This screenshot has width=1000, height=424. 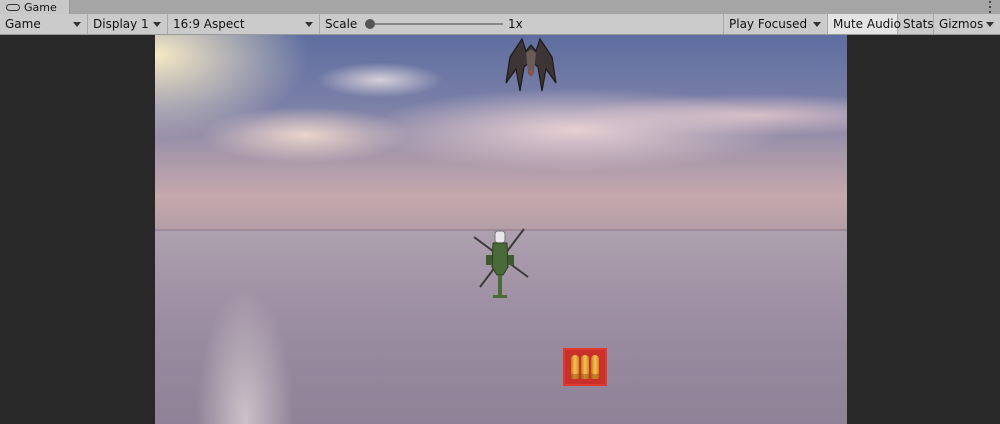 What do you see at coordinates (209, 24) in the screenshot?
I see `aspect-label: 16:9 Aspect` at bounding box center [209, 24].